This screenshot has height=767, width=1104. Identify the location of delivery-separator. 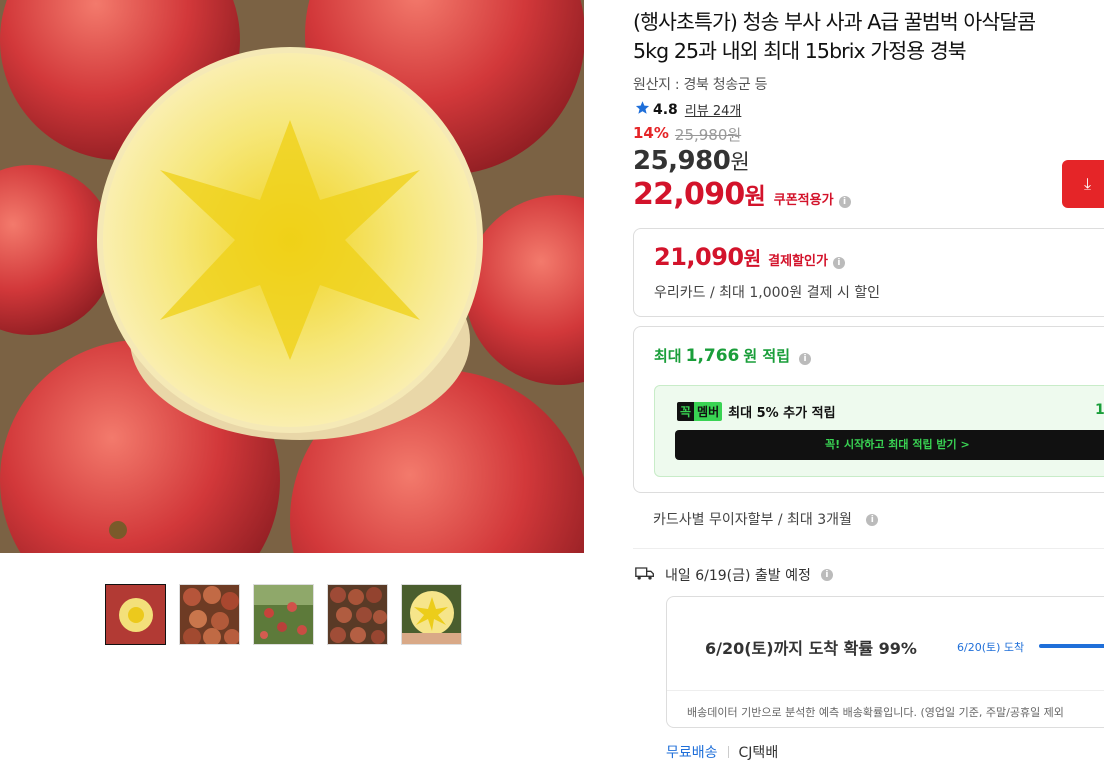
(728, 752).